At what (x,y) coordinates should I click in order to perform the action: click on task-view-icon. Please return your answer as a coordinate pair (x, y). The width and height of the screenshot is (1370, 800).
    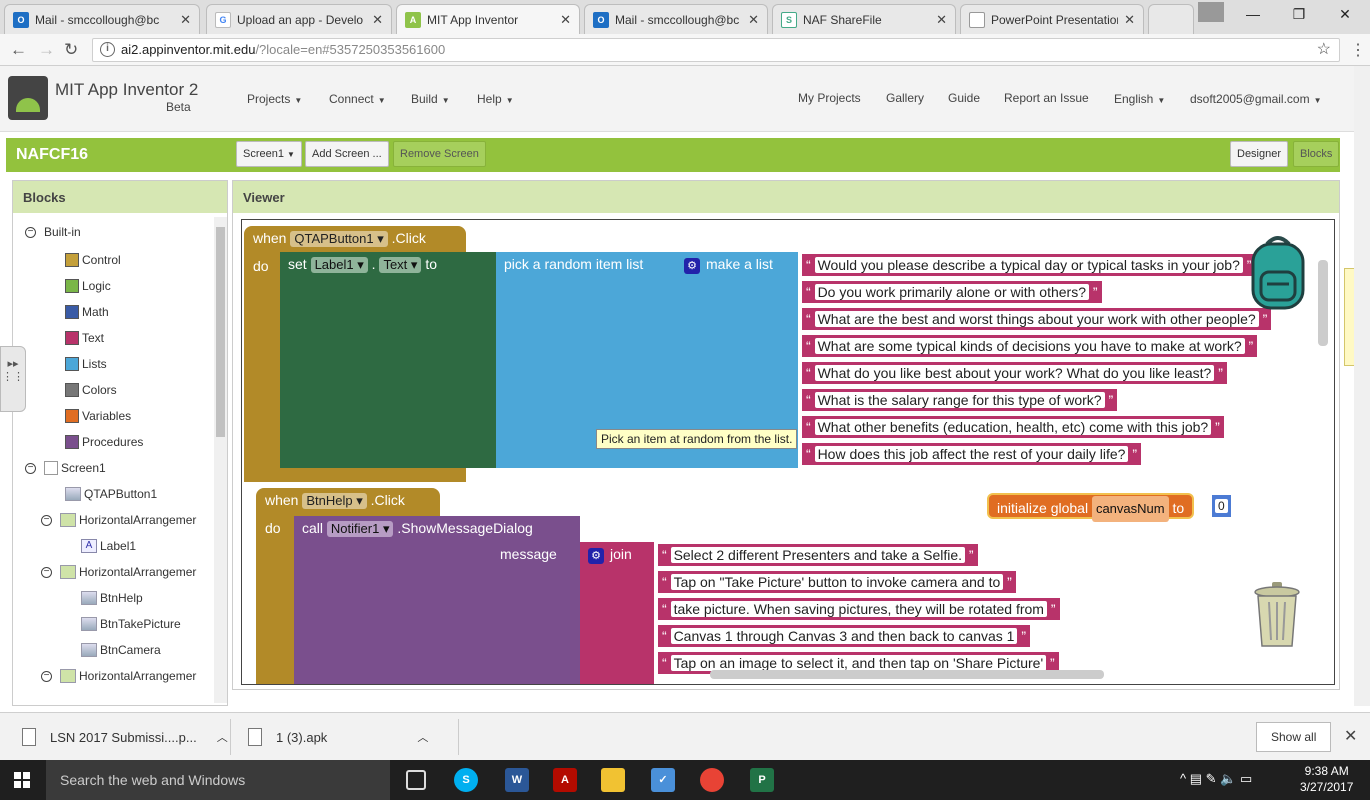
    Looking at the image, I should click on (416, 780).